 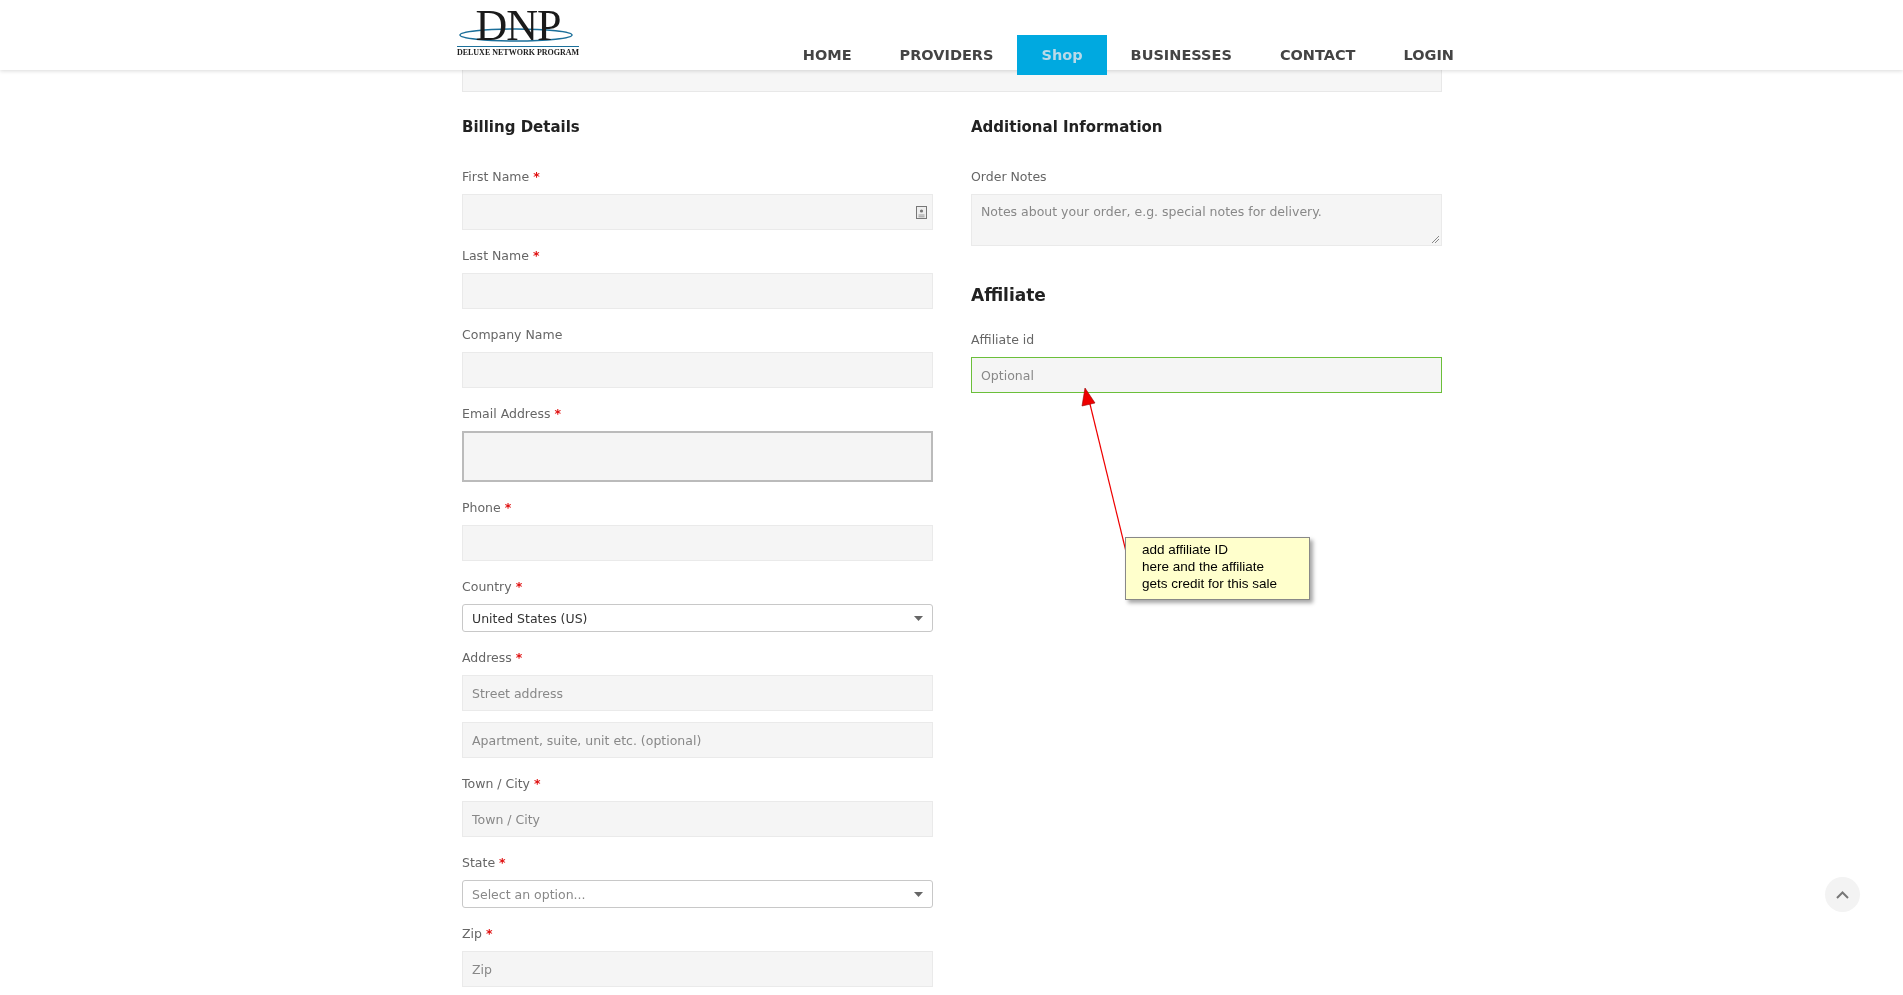 I want to click on field-label: Zip *, so click(x=478, y=934).